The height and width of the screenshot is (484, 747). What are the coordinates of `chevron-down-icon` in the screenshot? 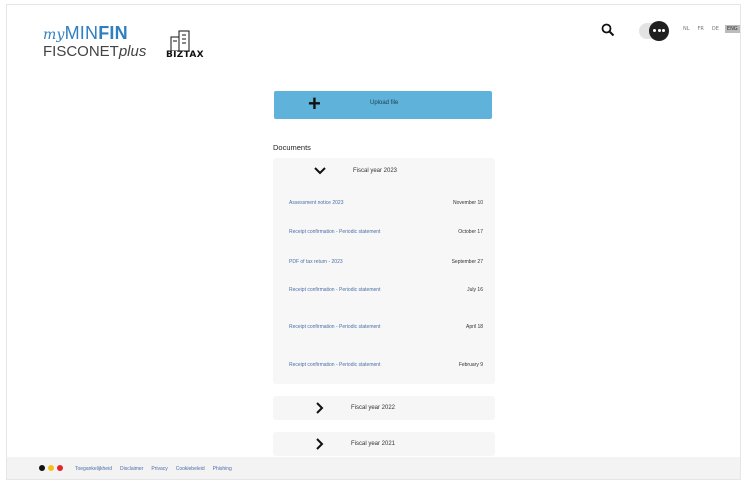 It's located at (320, 171).